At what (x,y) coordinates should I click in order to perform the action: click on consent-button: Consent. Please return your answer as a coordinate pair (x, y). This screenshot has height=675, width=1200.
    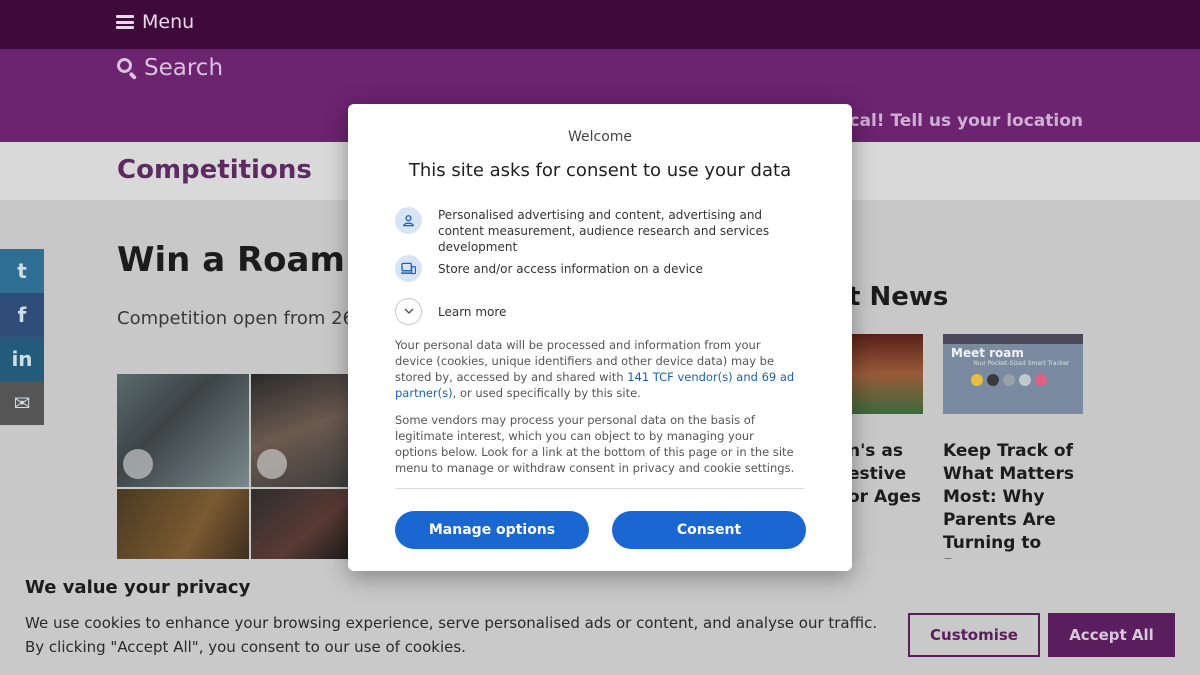
    Looking at the image, I should click on (709, 530).